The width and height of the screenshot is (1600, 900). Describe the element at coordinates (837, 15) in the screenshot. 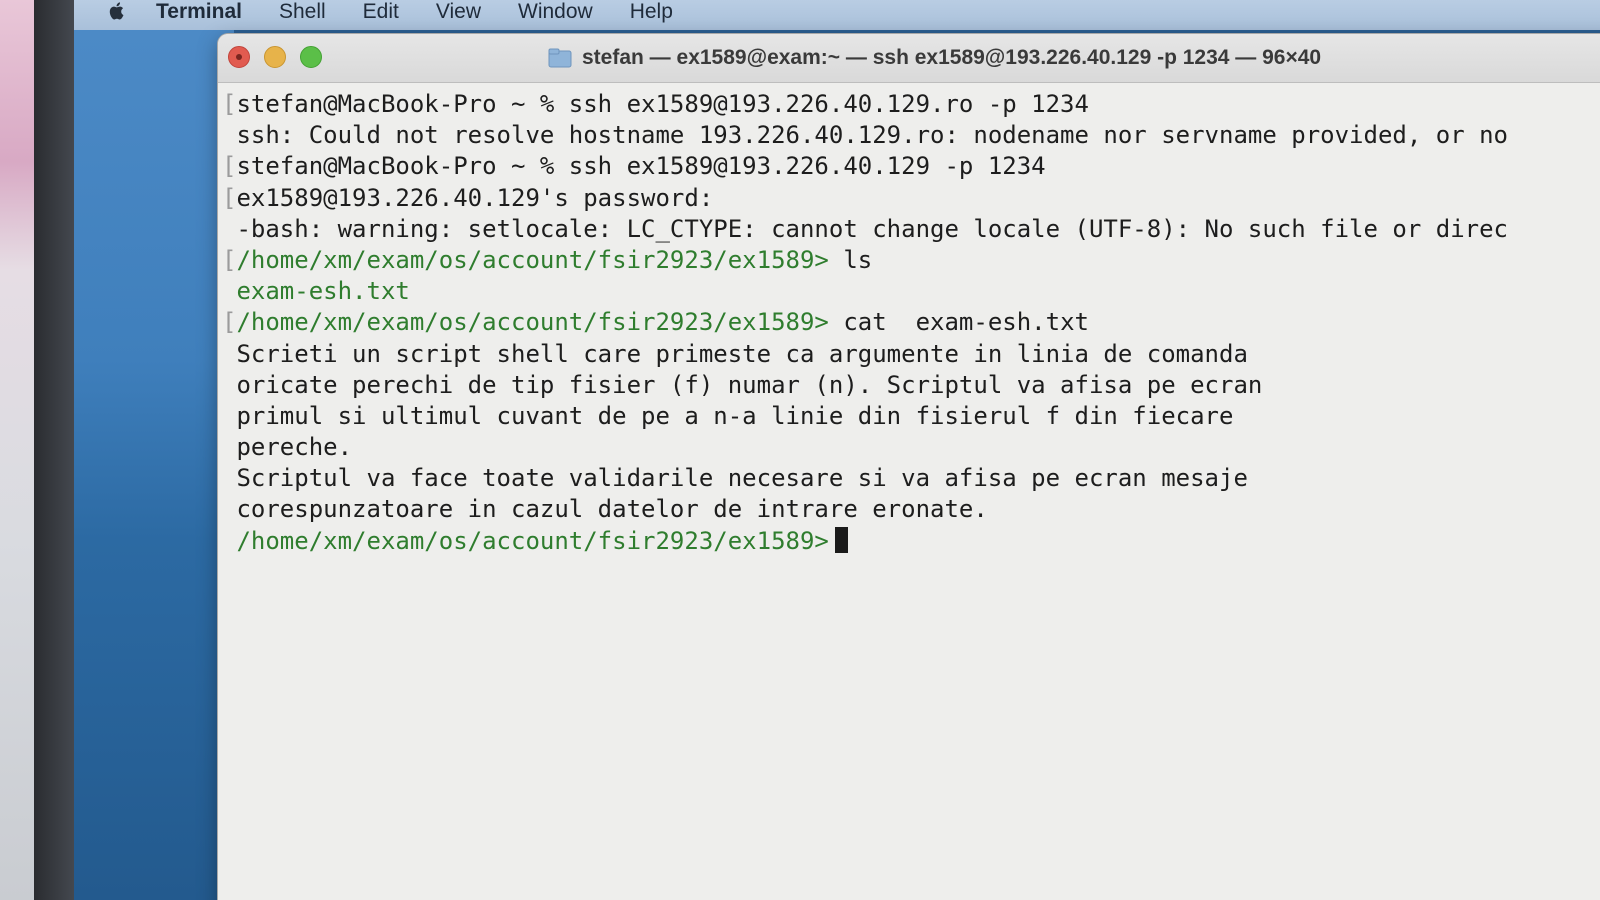

I see `menu-bar: Terminal Shell Edit View Window Help` at that location.